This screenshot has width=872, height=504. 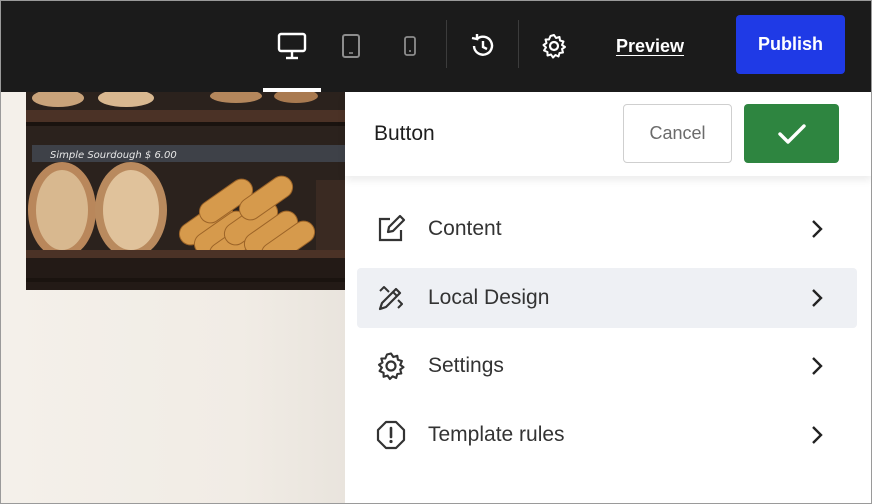 What do you see at coordinates (650, 46) in the screenshot?
I see `preview-link: Preview` at bounding box center [650, 46].